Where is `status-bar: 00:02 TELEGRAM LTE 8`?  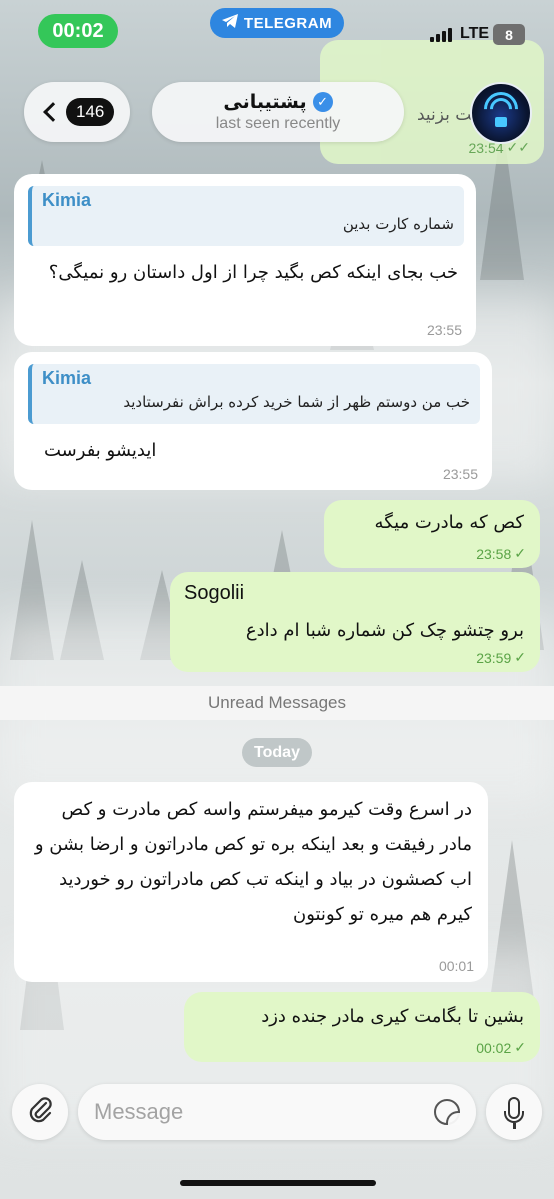 status-bar: 00:02 TELEGRAM LTE 8 is located at coordinates (277, 31).